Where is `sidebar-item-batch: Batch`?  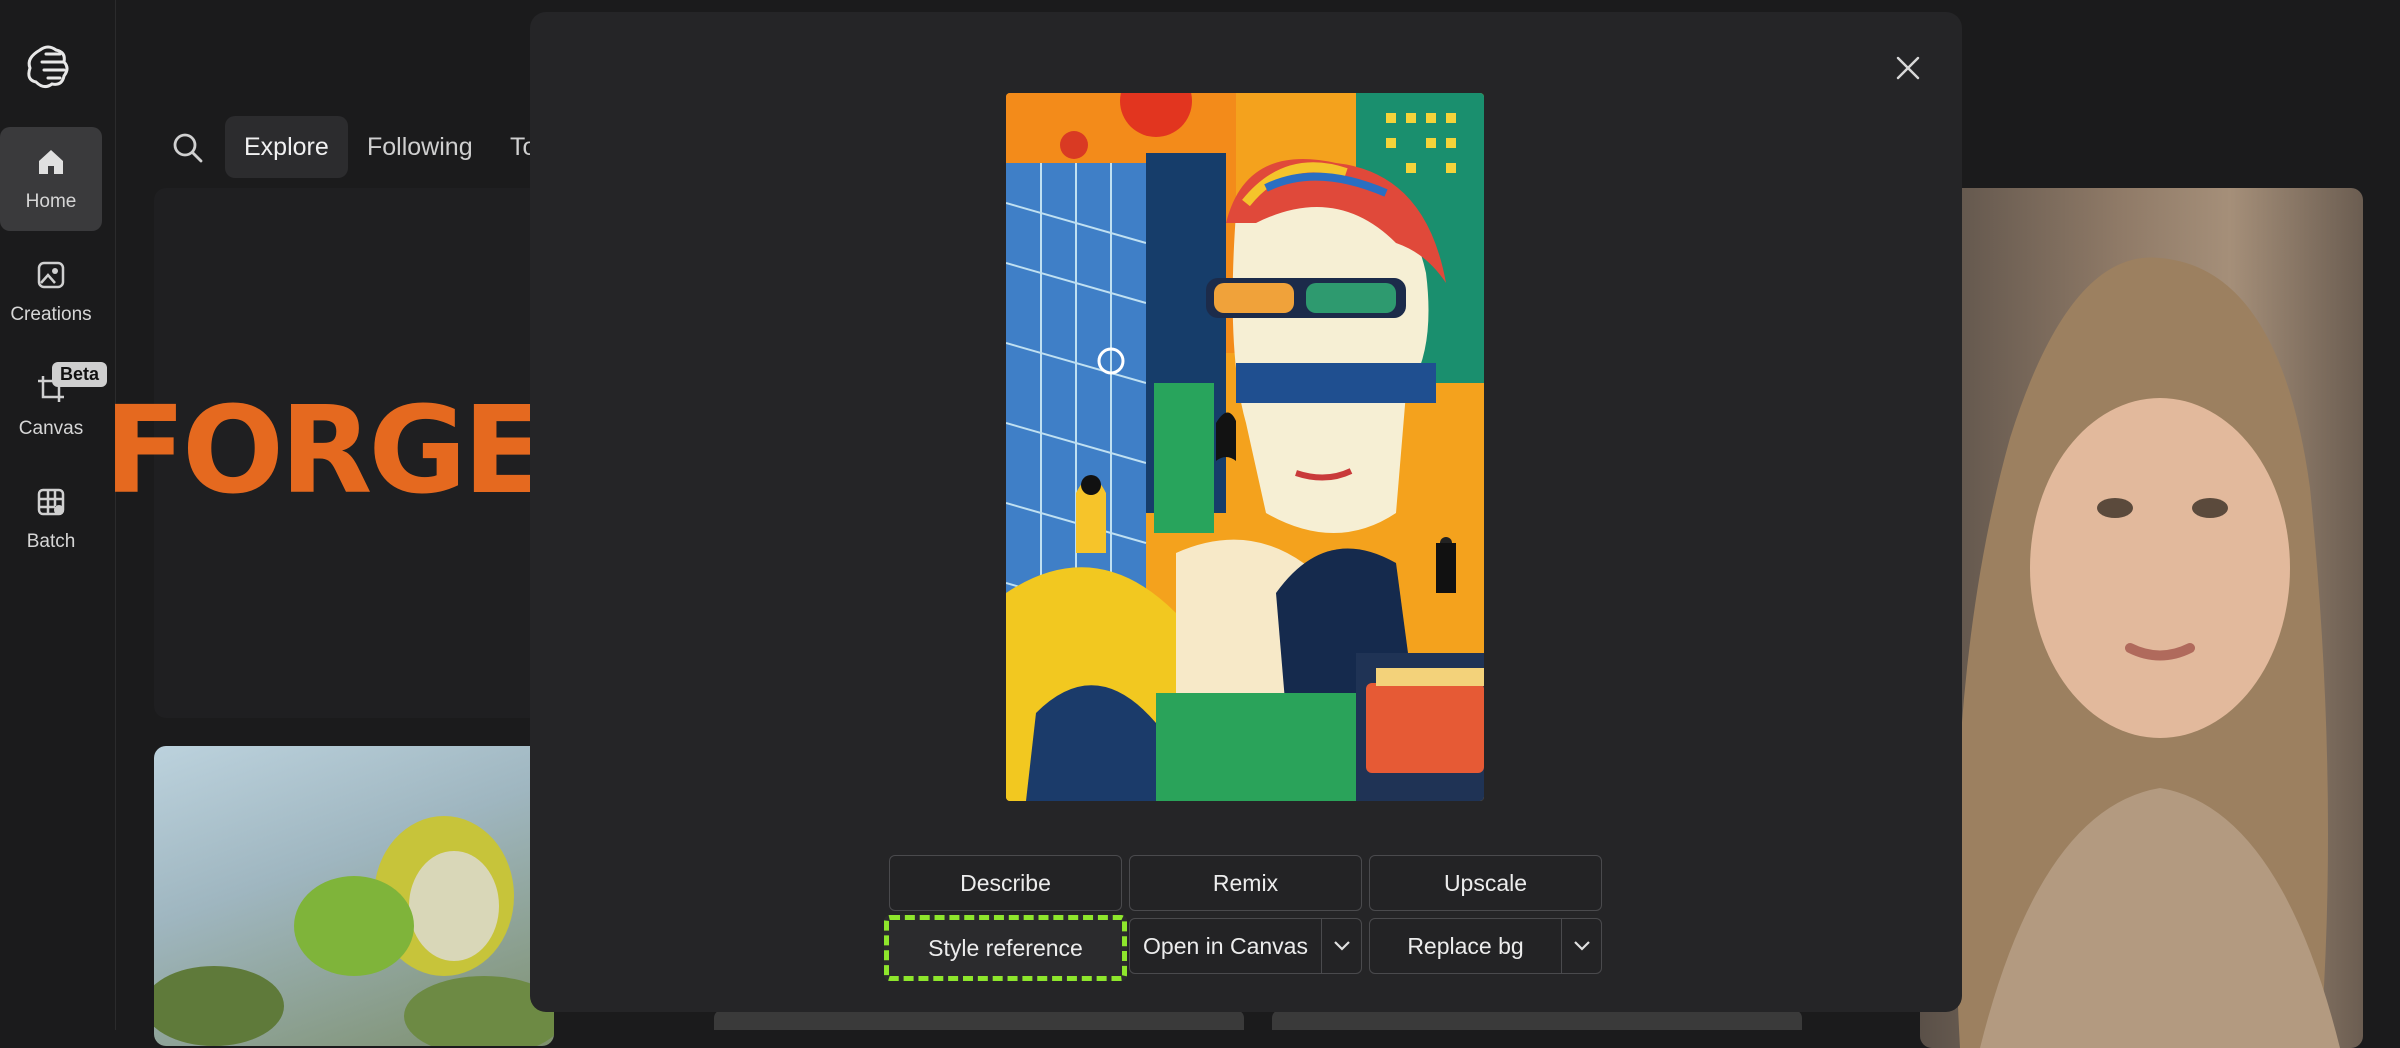 sidebar-item-batch: Batch is located at coordinates (51, 519).